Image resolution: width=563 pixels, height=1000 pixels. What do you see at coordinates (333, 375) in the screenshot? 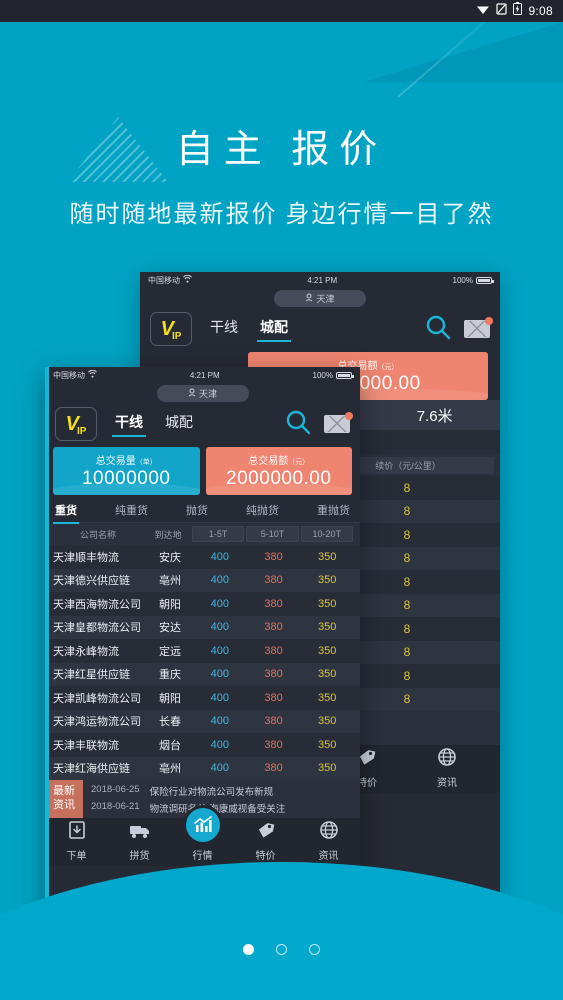
I see `ios-battery-front: 100%` at bounding box center [333, 375].